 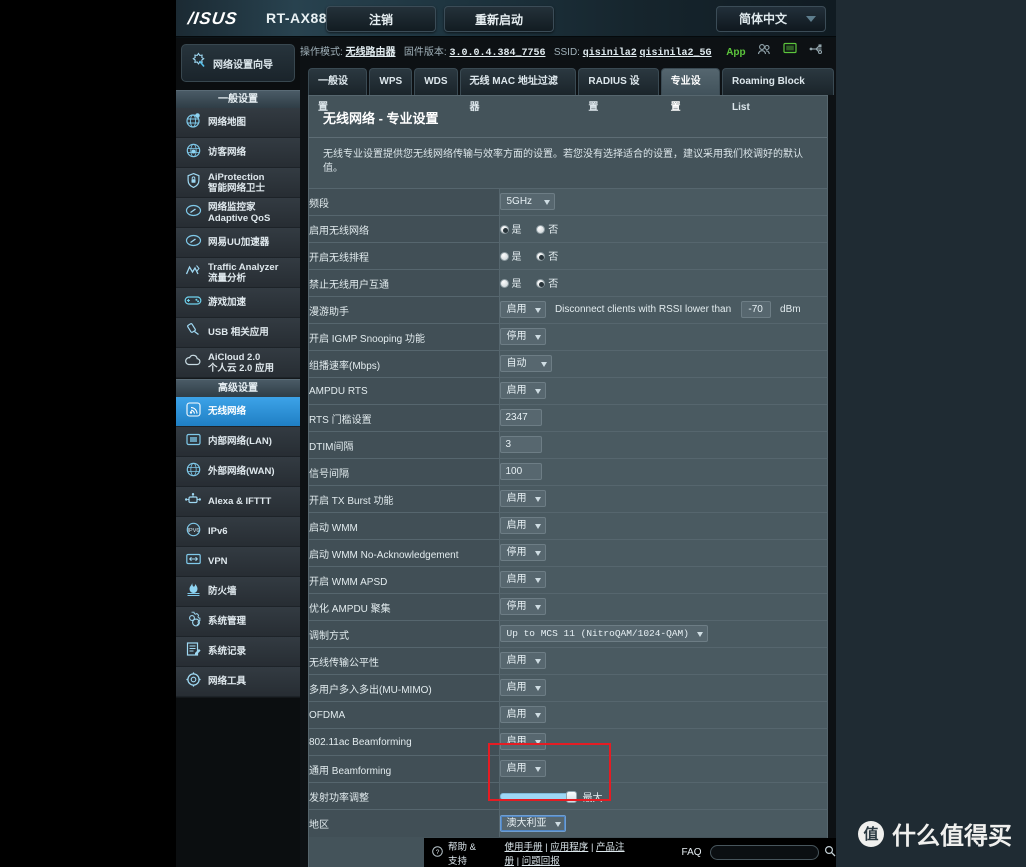 I want to click on sidebar-item-guest-network: 访客网络, so click(x=238, y=153).